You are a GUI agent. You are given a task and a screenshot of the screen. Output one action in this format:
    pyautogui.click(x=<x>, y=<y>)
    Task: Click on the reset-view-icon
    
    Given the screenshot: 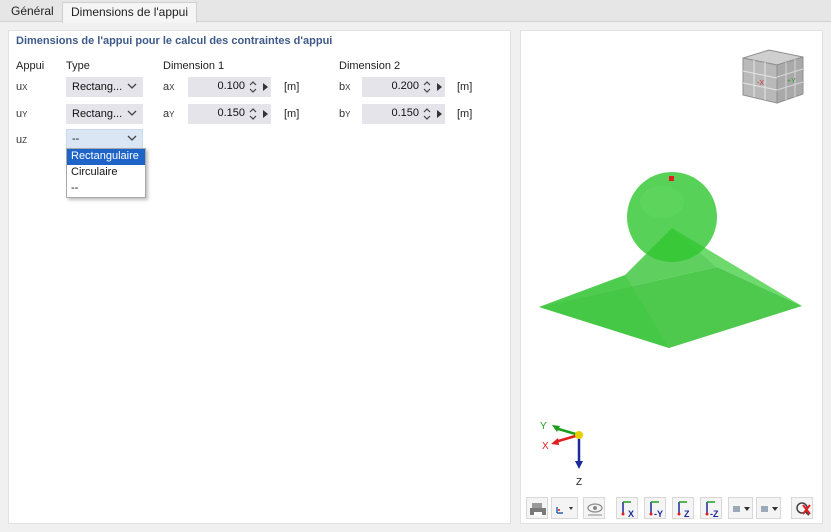 What is the action you would take?
    pyautogui.click(x=802, y=508)
    